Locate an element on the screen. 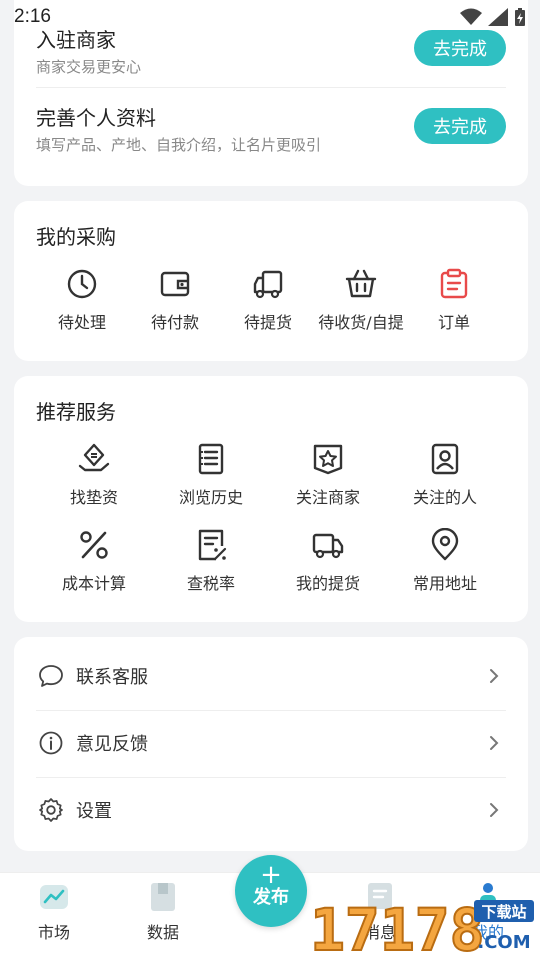 This screenshot has height=960, width=540. star-shop-icon is located at coordinates (328, 459).